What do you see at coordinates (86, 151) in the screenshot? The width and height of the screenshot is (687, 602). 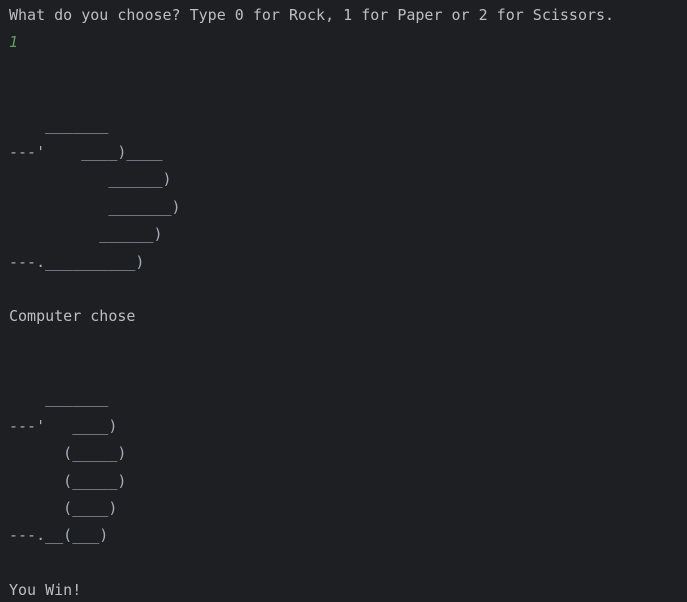 I see `console-line-paper-art-2: ---' ____)____` at bounding box center [86, 151].